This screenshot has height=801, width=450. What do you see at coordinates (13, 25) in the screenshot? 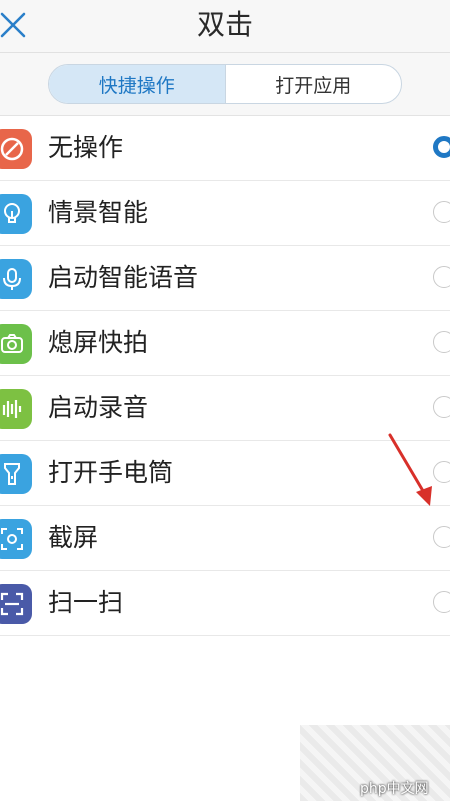
I see `close-icon` at bounding box center [13, 25].